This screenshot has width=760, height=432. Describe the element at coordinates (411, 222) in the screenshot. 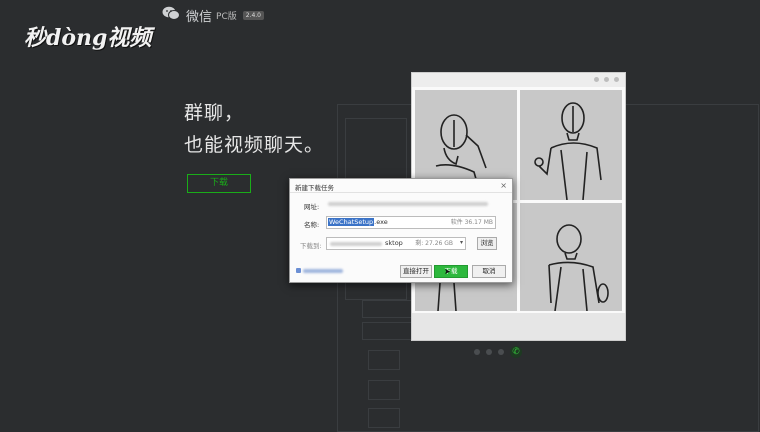

I see `file-name-field: WeChatSetup.exe 软件 36.17 MB` at that location.